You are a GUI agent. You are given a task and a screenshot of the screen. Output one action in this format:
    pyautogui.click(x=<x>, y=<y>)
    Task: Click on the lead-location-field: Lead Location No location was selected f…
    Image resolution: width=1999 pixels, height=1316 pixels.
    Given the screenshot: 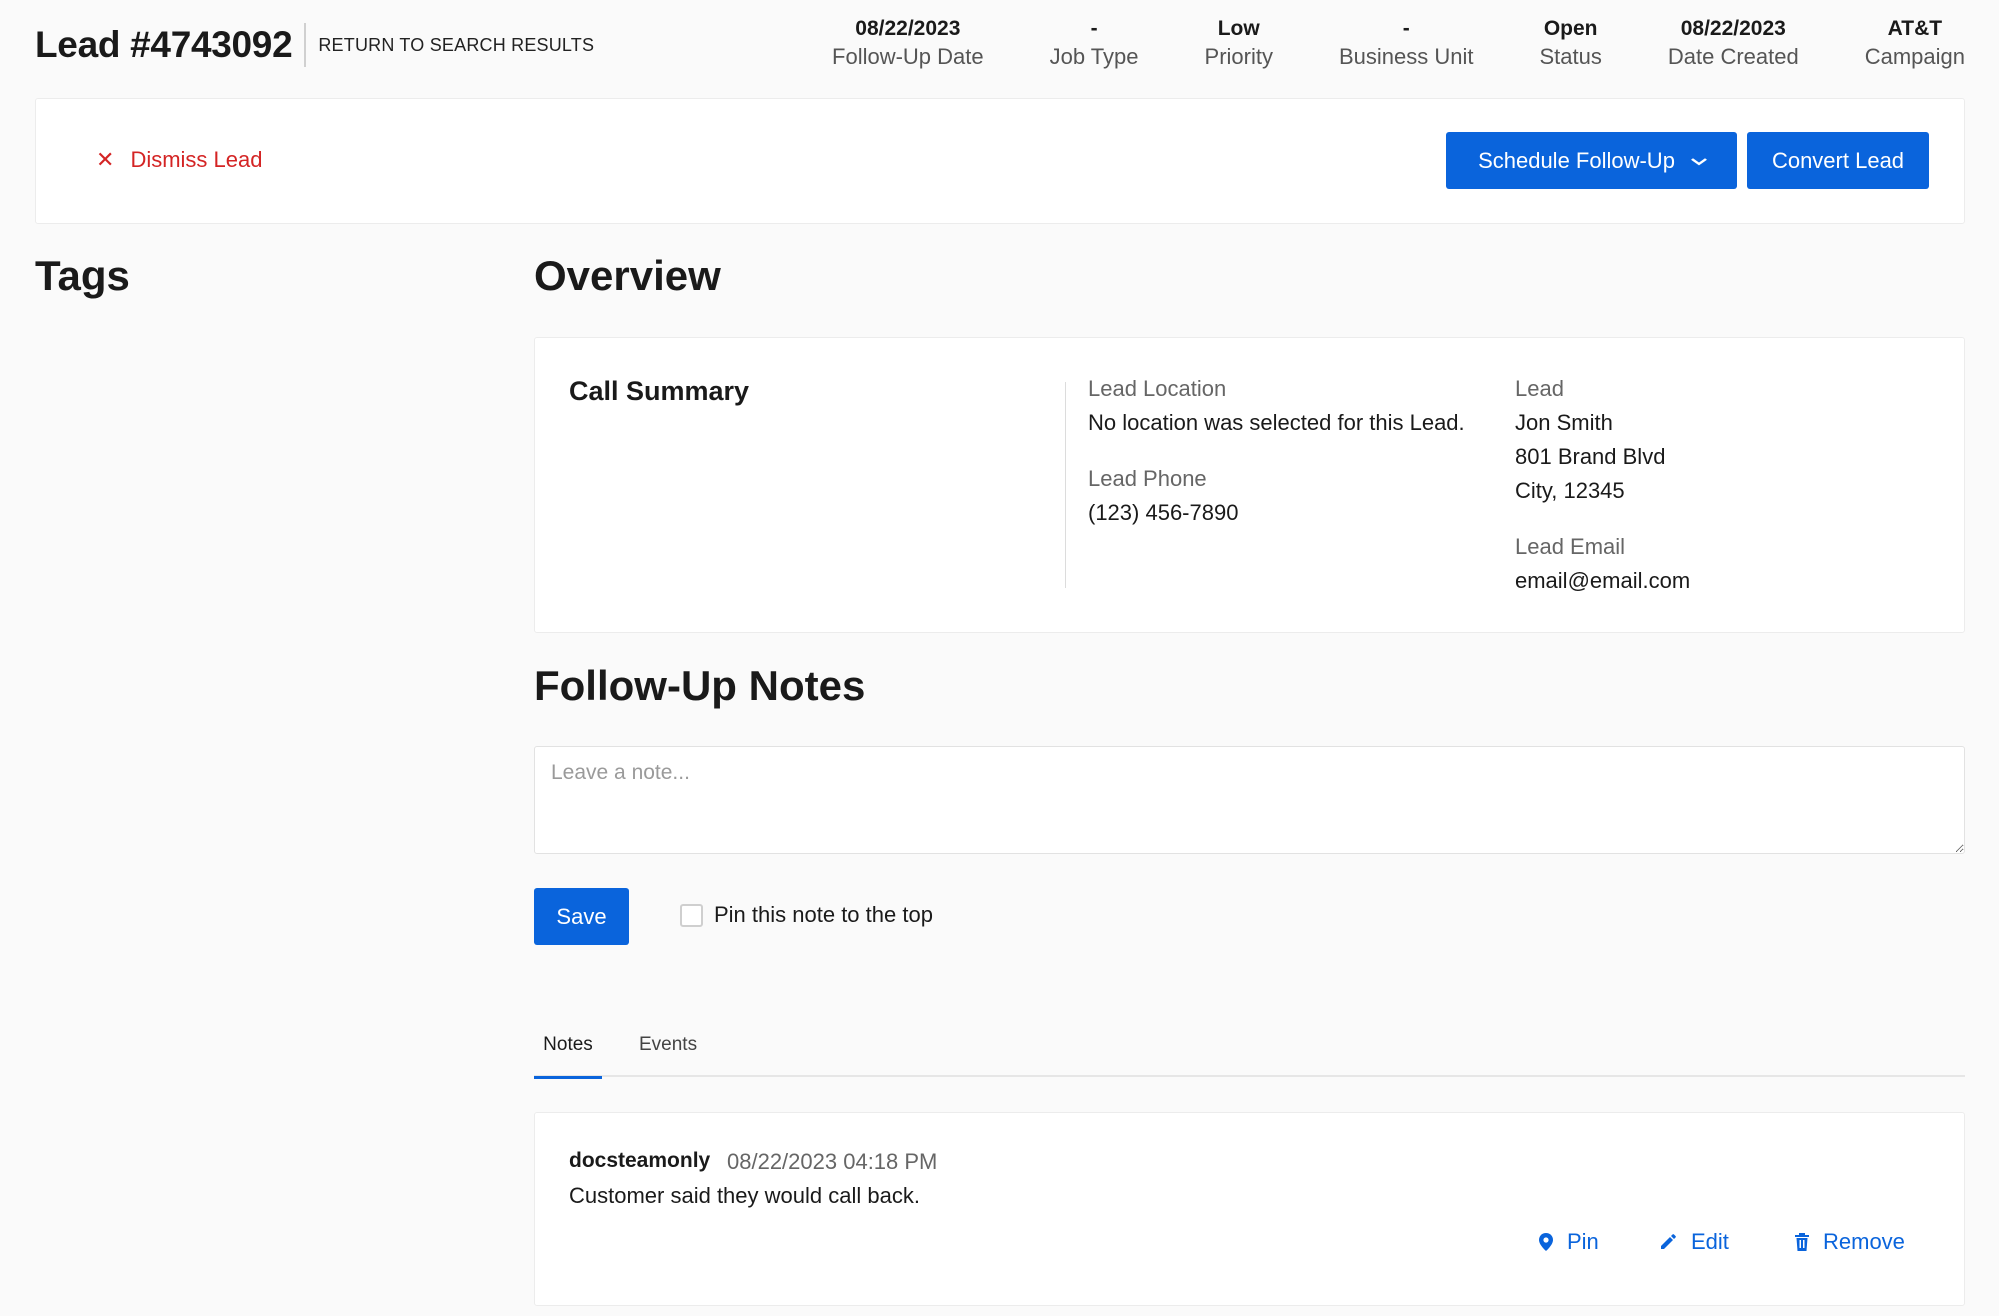 What is the action you would take?
    pyautogui.click(x=1276, y=406)
    